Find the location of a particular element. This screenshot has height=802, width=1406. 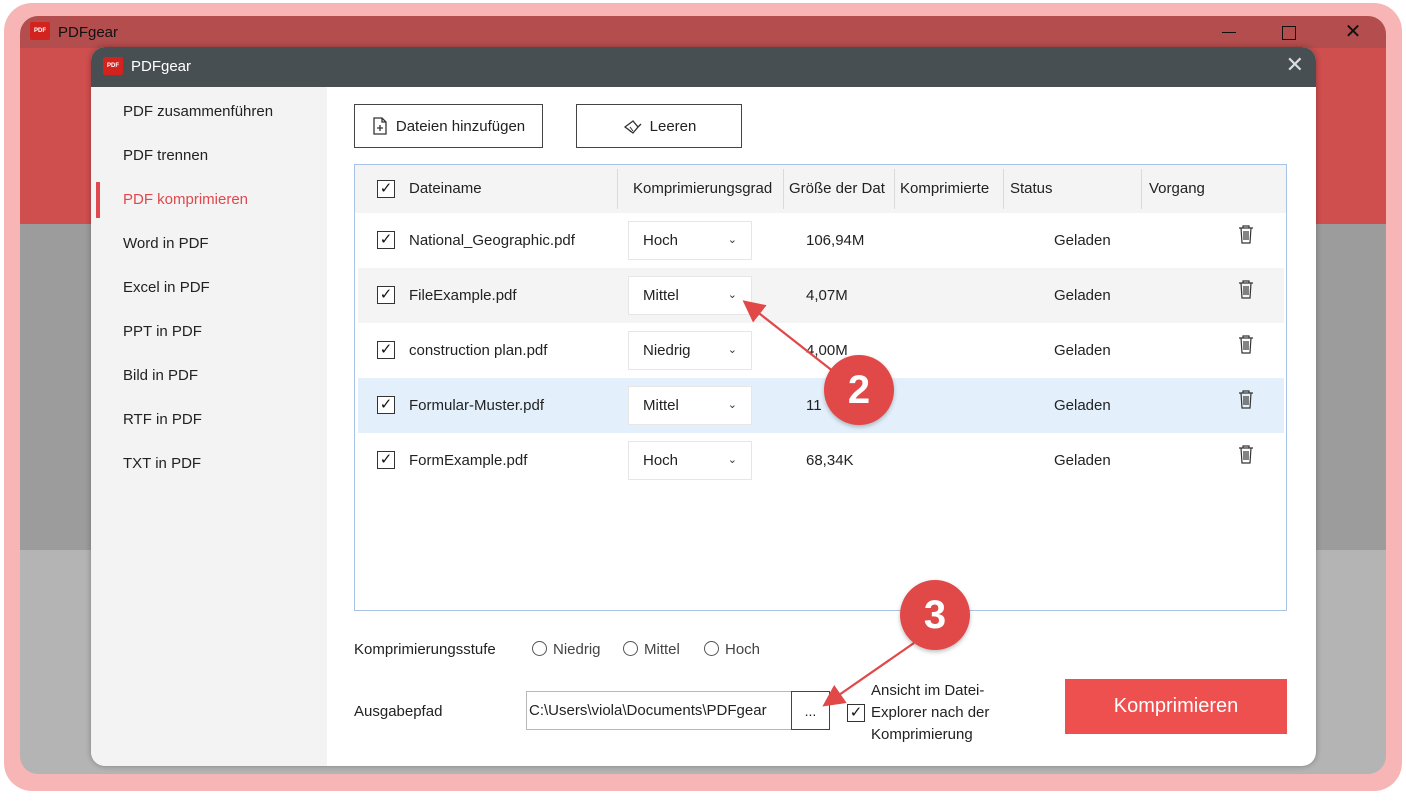

row-filename: National_Geographic.pdf is located at coordinates (492, 240).